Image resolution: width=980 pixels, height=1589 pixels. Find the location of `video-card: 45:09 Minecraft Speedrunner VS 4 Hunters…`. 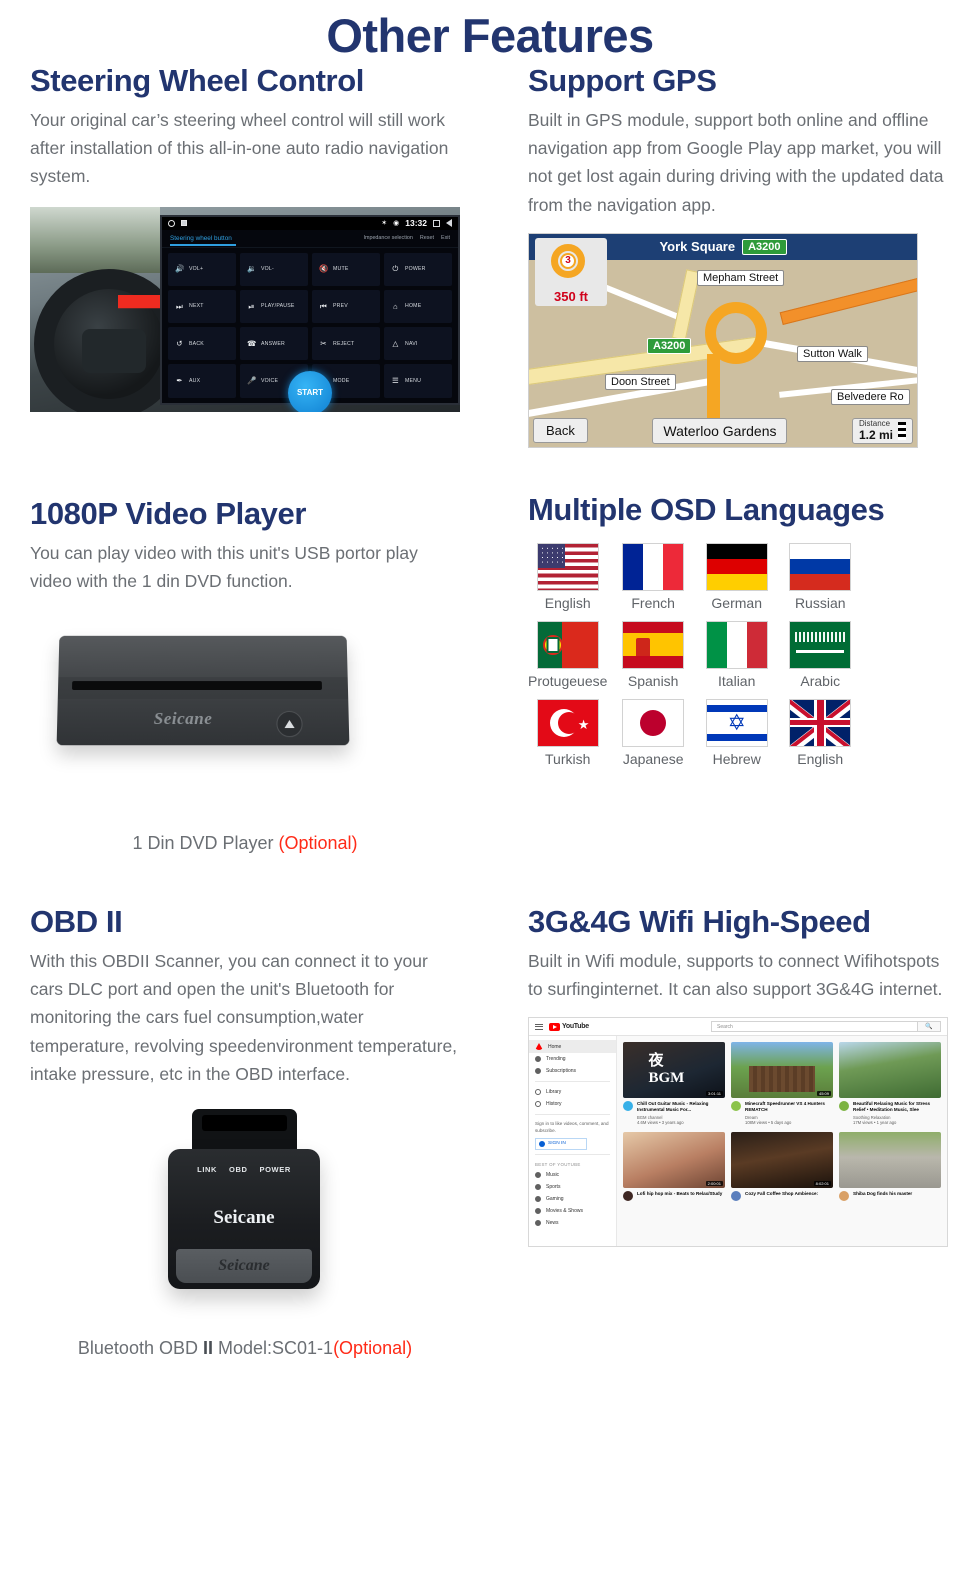

video-card: 45:09 Minecraft Speedrunner VS 4 Hunters… is located at coordinates (782, 1083).